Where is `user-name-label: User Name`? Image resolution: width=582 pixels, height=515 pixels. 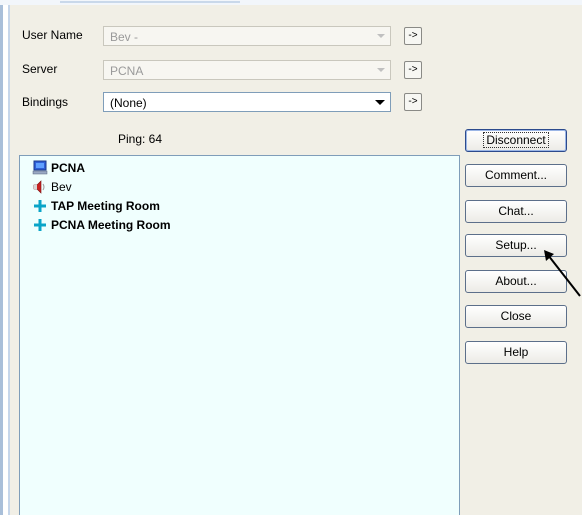 user-name-label: User Name is located at coordinates (52, 35).